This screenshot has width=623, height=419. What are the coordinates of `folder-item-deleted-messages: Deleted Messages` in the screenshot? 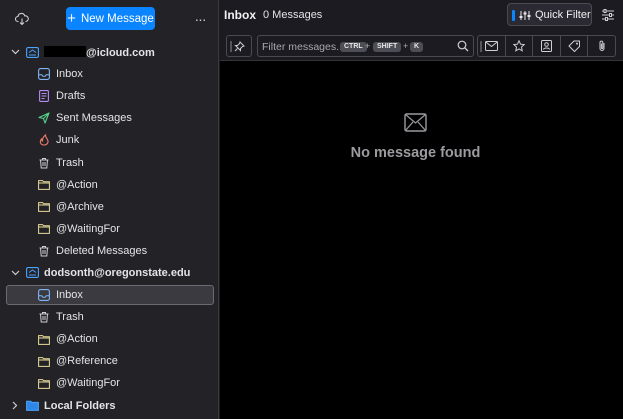 It's located at (109, 251).